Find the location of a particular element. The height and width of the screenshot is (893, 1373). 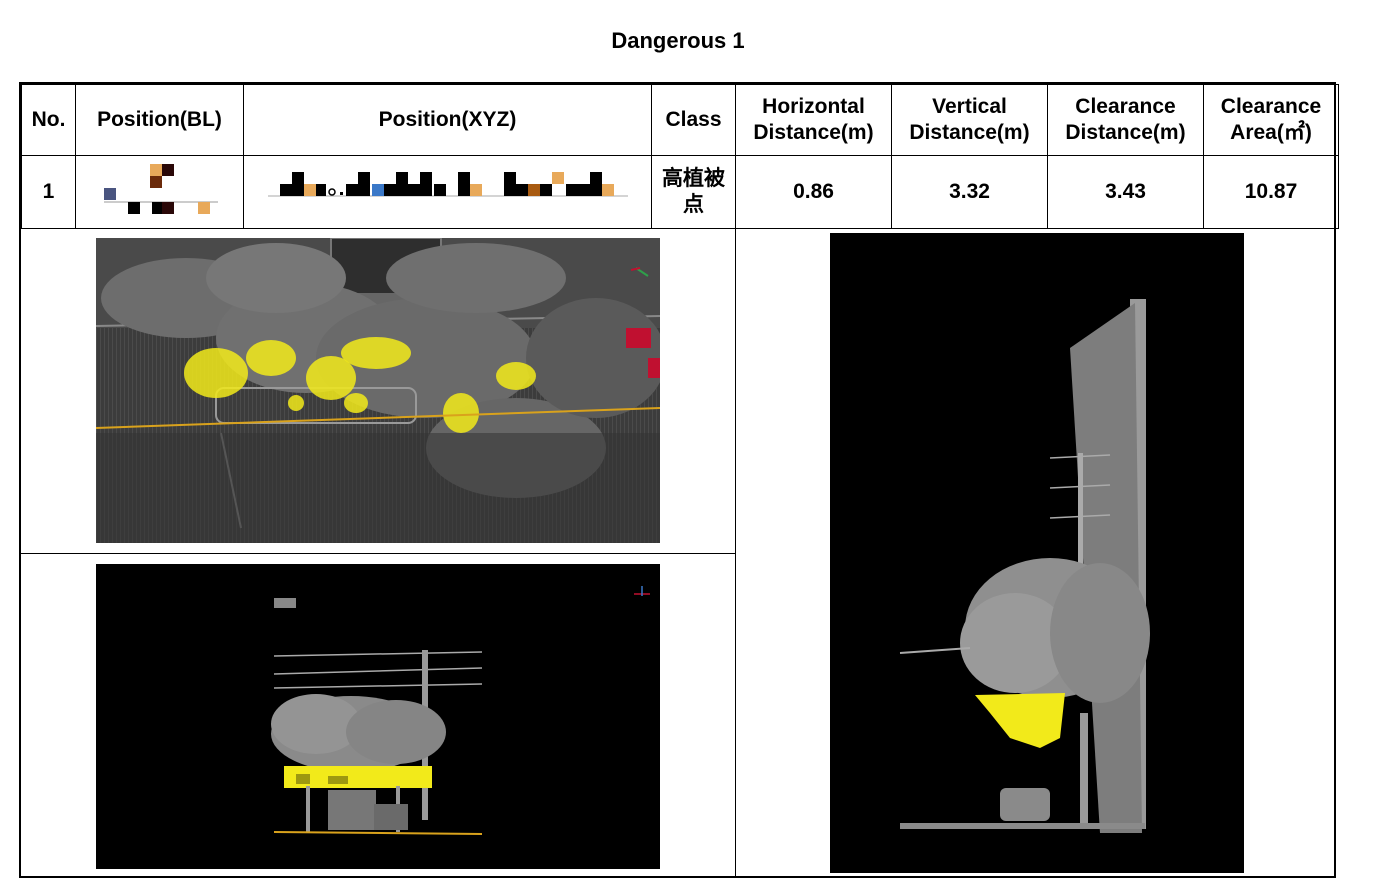

cell-position-xyz is located at coordinates (447, 192).